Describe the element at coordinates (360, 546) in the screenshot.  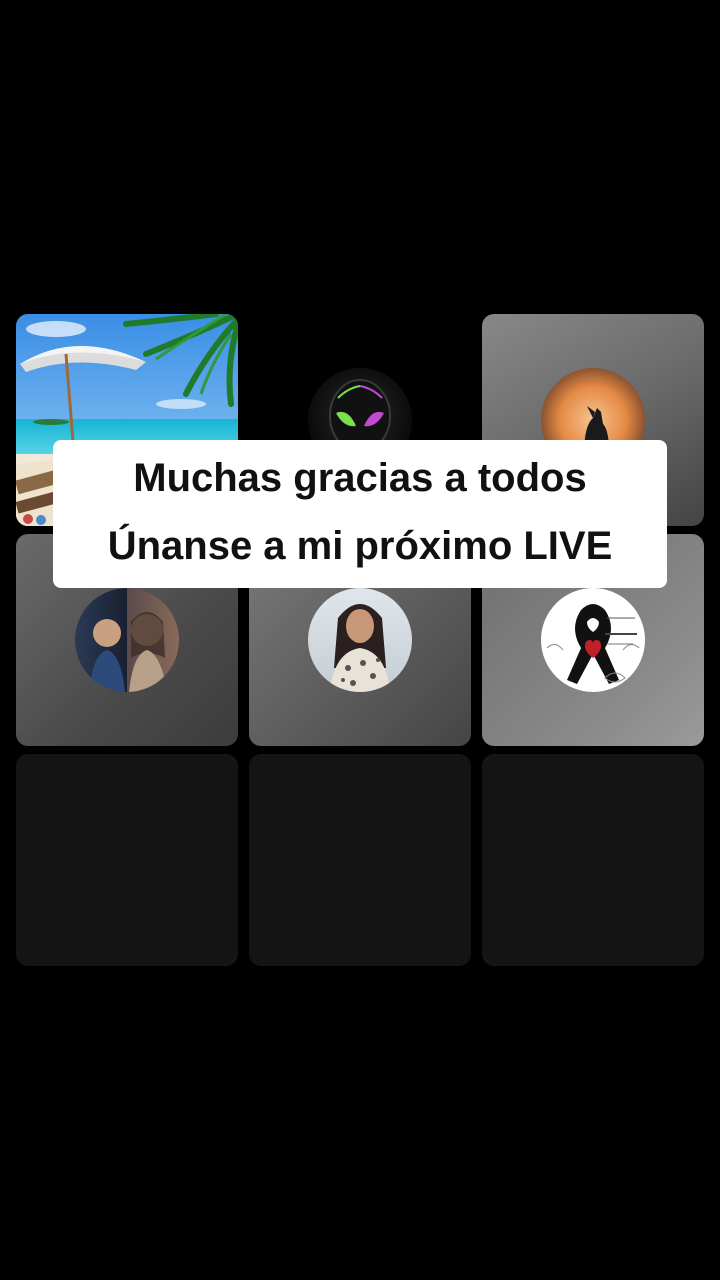
I see `caption-line-2: Únanse a mi próximo LIVE` at that location.